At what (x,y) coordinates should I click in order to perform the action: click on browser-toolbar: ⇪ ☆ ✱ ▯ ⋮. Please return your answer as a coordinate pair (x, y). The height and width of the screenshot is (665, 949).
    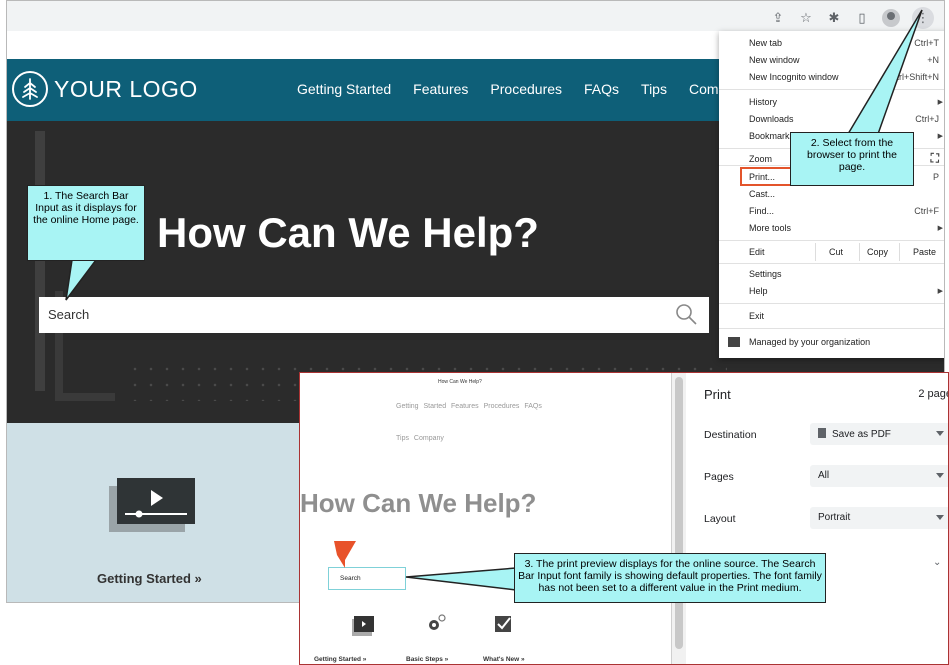
    Looking at the image, I should click on (475, 16).